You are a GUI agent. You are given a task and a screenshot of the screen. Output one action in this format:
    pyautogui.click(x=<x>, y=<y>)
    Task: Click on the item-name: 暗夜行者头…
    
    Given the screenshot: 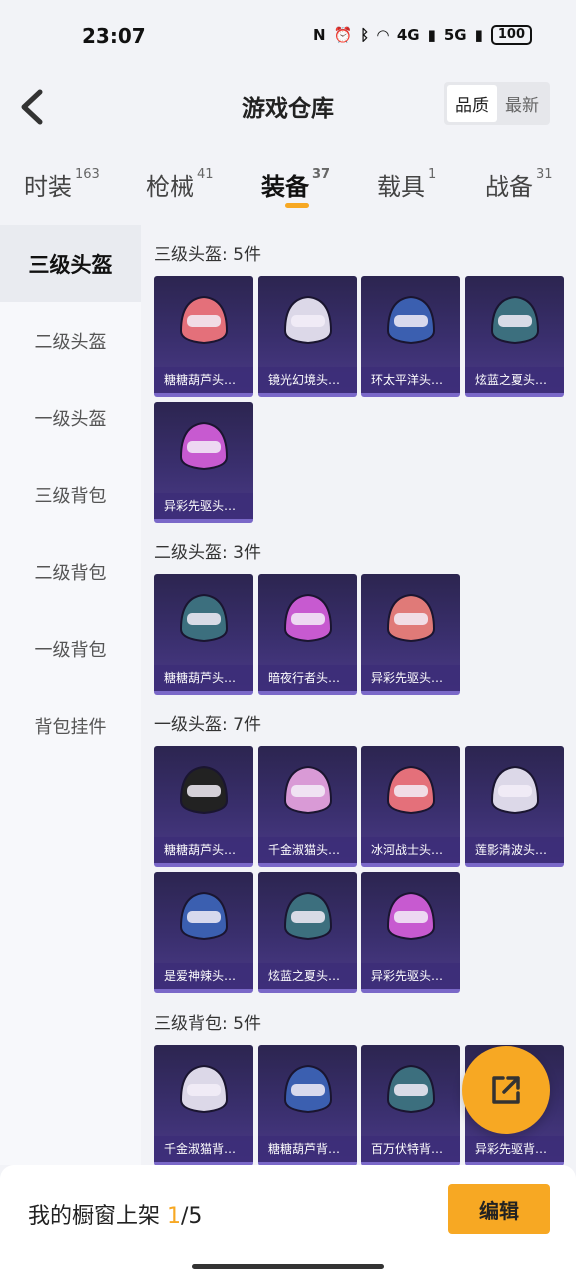 What is the action you would take?
    pyautogui.click(x=307, y=678)
    